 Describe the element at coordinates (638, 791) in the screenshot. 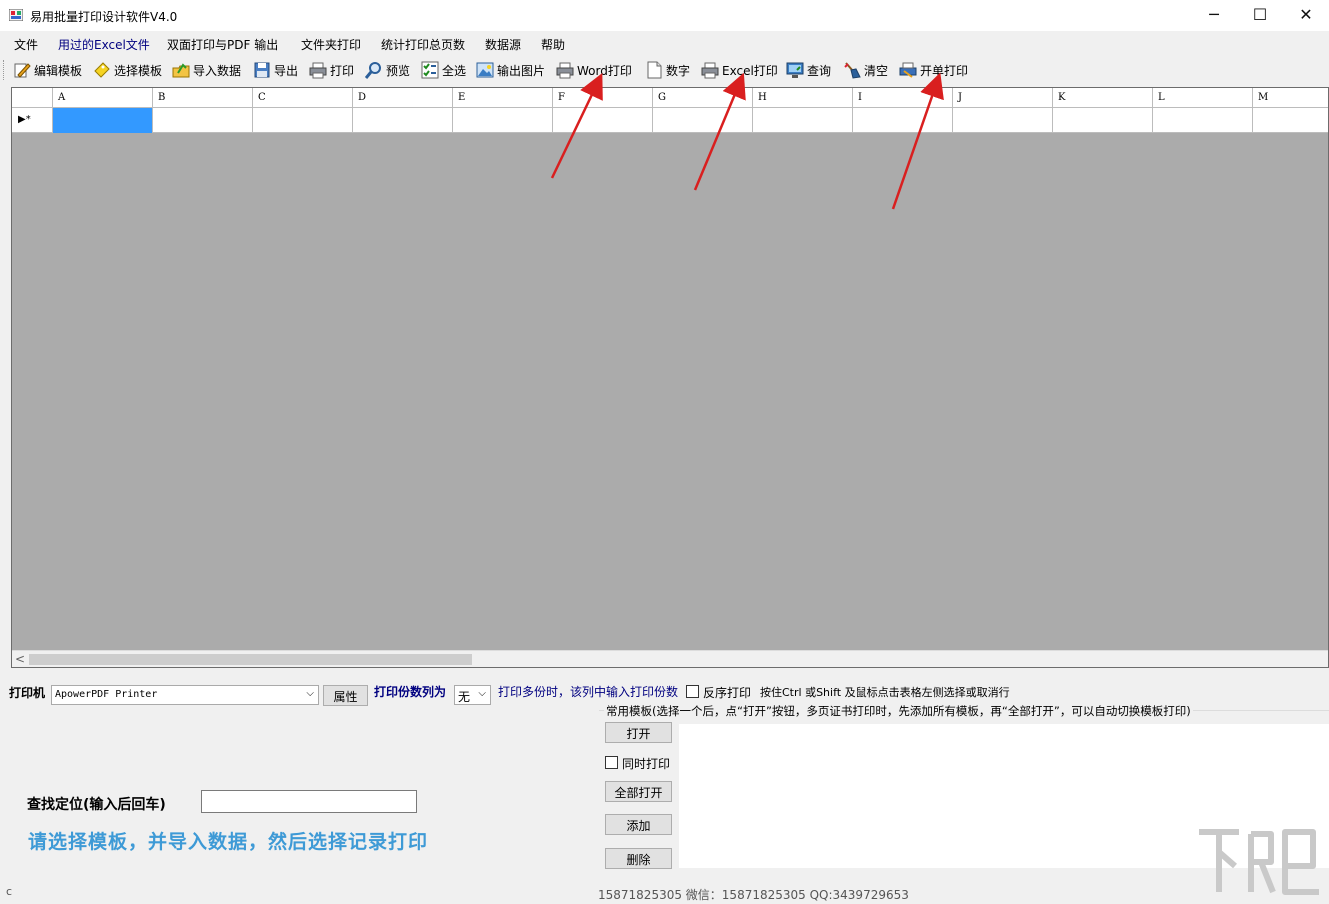

I see `open-all-button: 全部打开` at that location.